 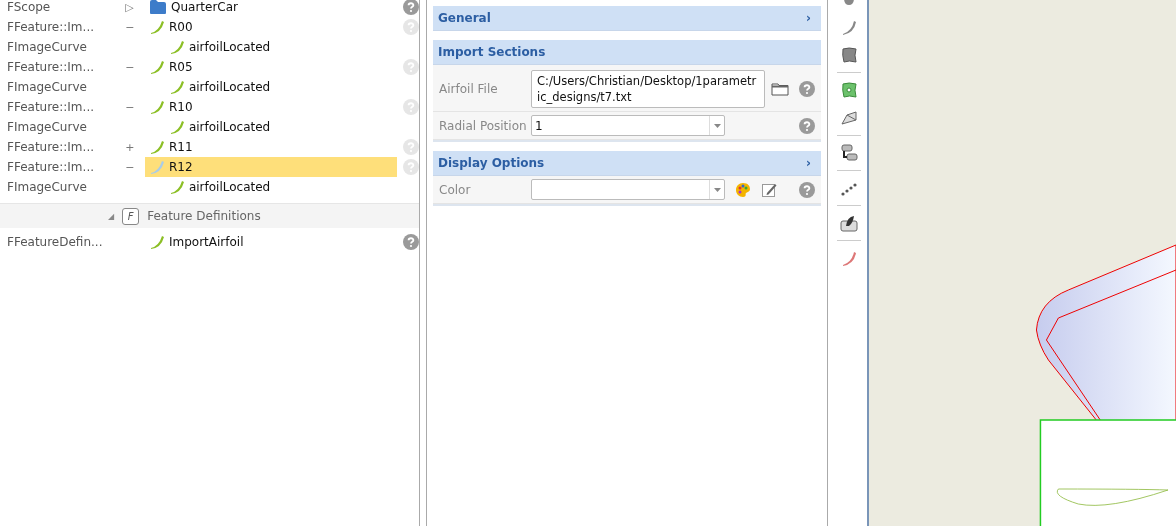 I want to click on wedge-icon, so click(x=848, y=118).